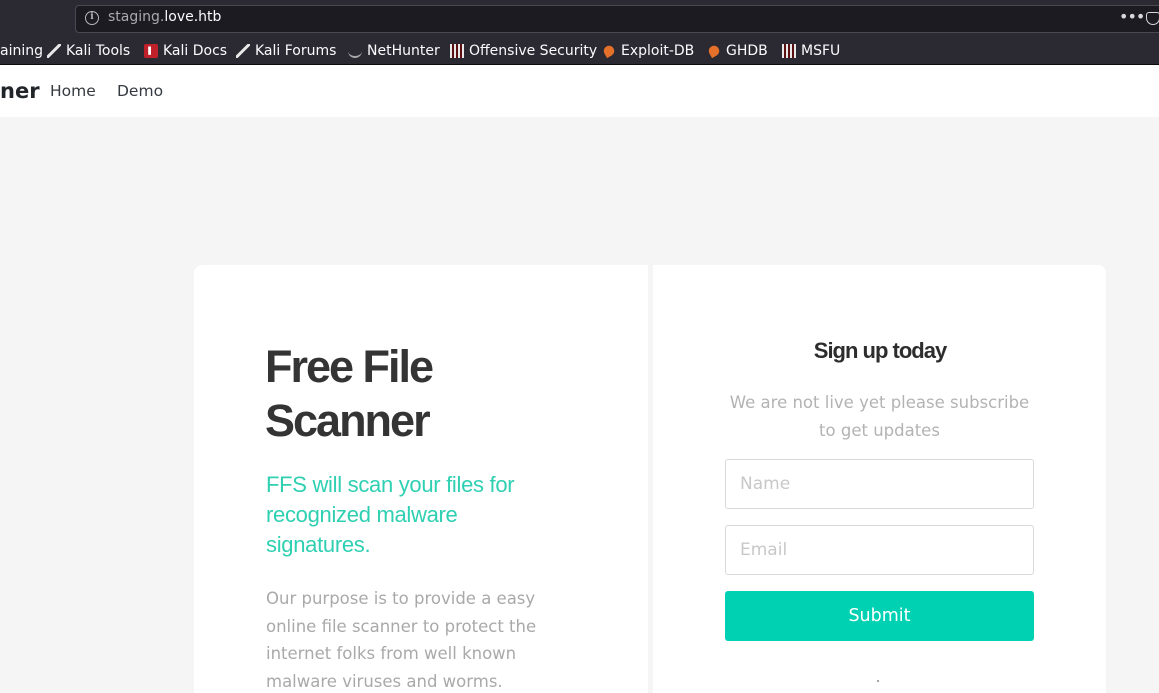 This screenshot has height=693, width=1159. Describe the element at coordinates (296, 51) in the screenshot. I see `bookmark-label: Kali Forums` at that location.